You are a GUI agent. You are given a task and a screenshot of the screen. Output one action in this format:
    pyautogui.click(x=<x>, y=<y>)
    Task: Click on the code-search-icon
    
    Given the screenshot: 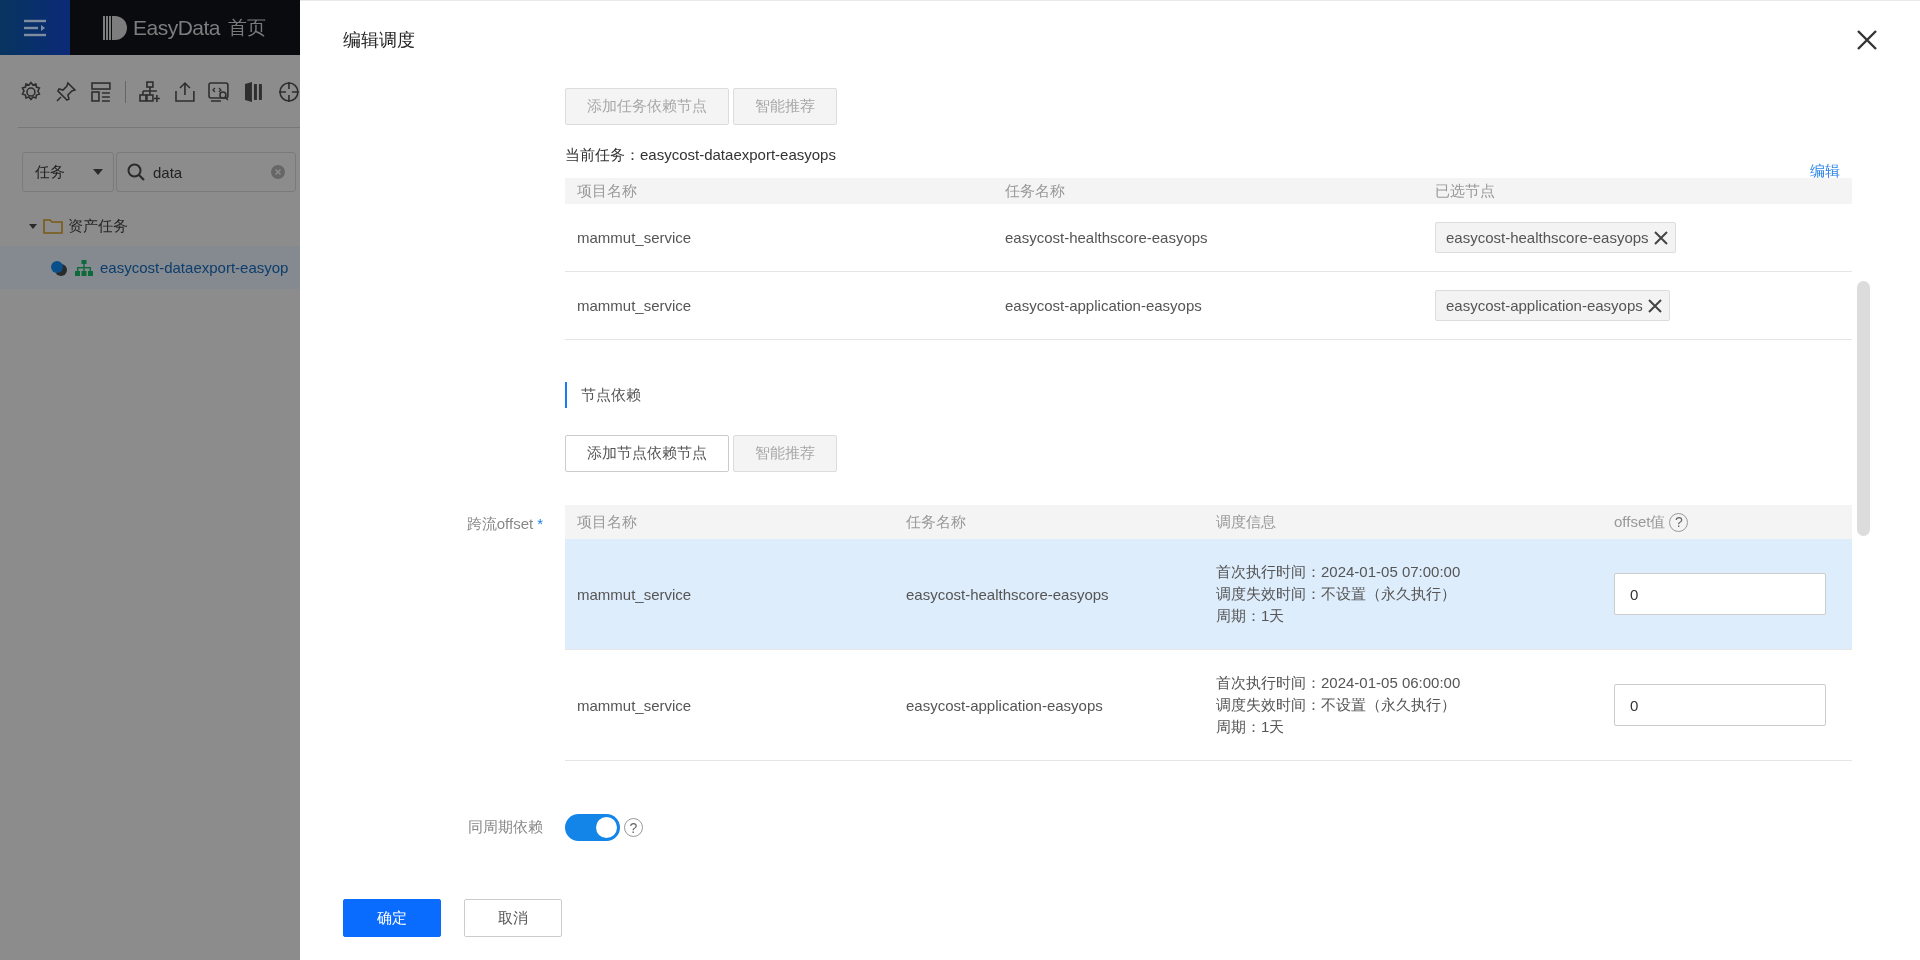 What is the action you would take?
    pyautogui.click(x=219, y=92)
    